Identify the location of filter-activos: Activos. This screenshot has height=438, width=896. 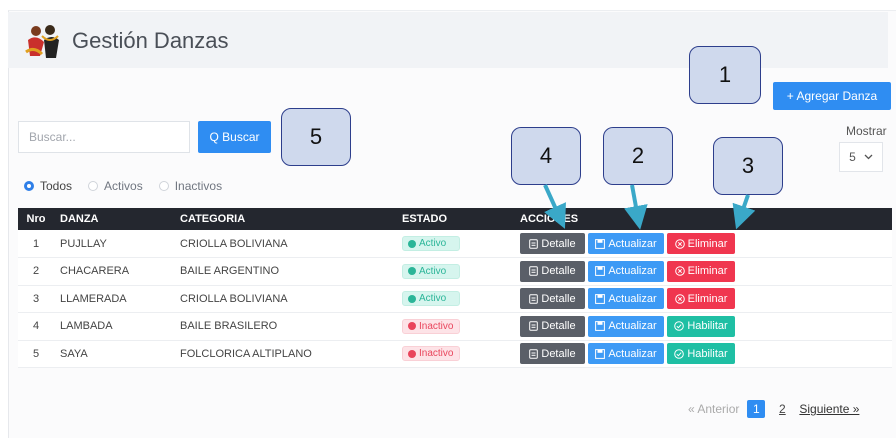
(115, 186).